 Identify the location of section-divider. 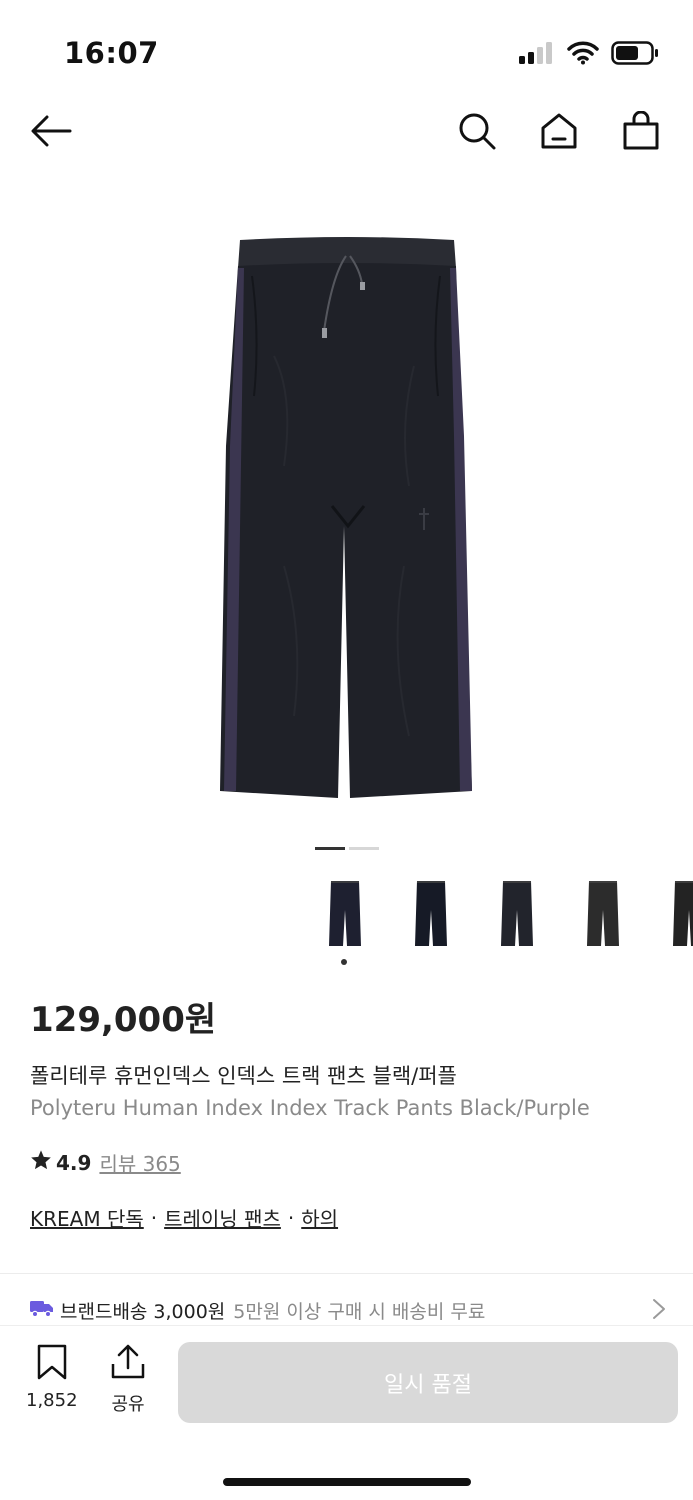
(346, 1273).